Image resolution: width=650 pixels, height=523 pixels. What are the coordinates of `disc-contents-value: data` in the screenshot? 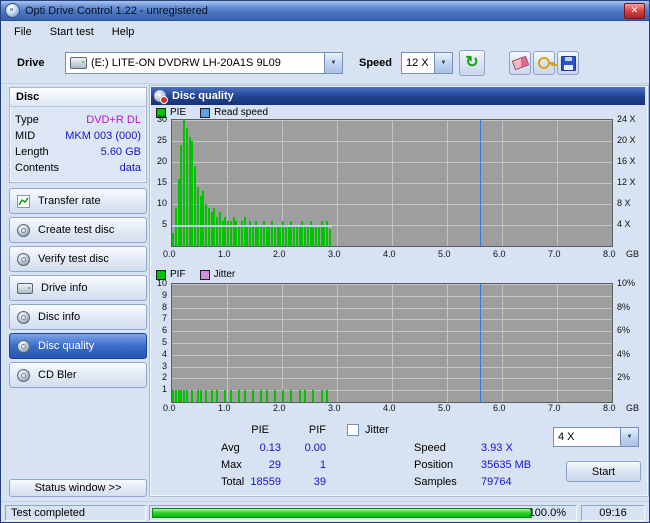 It's located at (130, 168).